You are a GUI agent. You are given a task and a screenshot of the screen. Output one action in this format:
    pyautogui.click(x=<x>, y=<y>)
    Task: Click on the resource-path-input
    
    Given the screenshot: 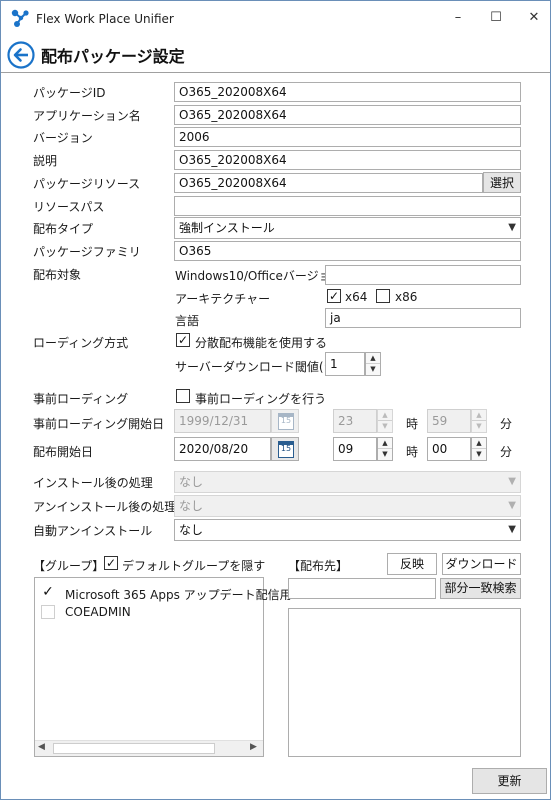 What is the action you would take?
    pyautogui.click(x=347, y=206)
    